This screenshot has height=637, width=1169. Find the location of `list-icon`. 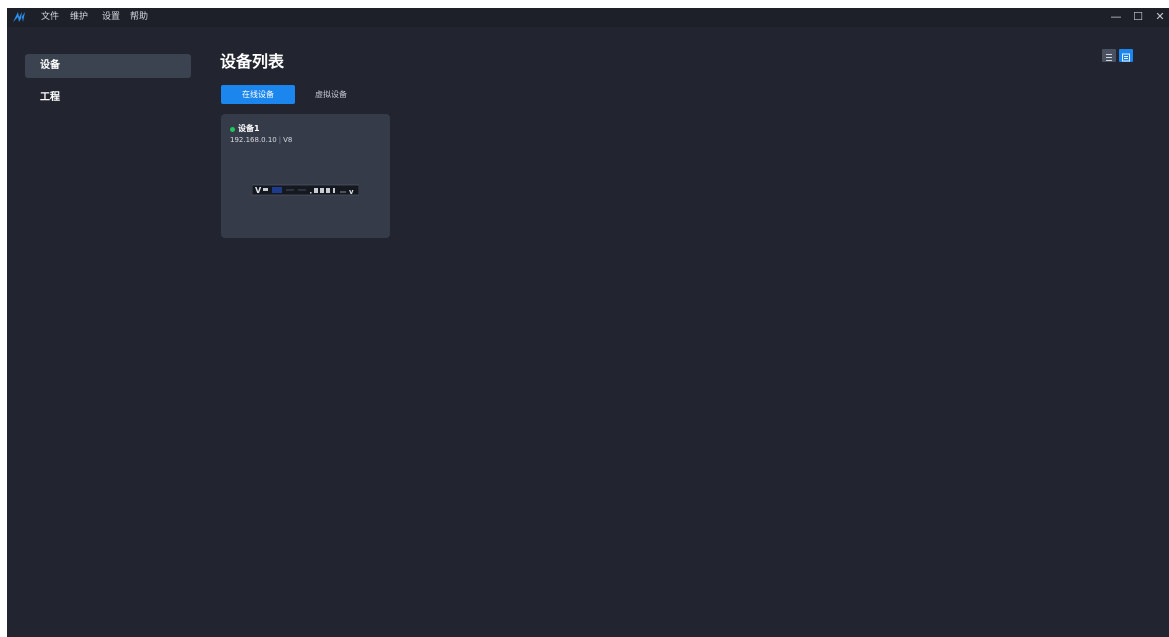

list-icon is located at coordinates (1109, 57).